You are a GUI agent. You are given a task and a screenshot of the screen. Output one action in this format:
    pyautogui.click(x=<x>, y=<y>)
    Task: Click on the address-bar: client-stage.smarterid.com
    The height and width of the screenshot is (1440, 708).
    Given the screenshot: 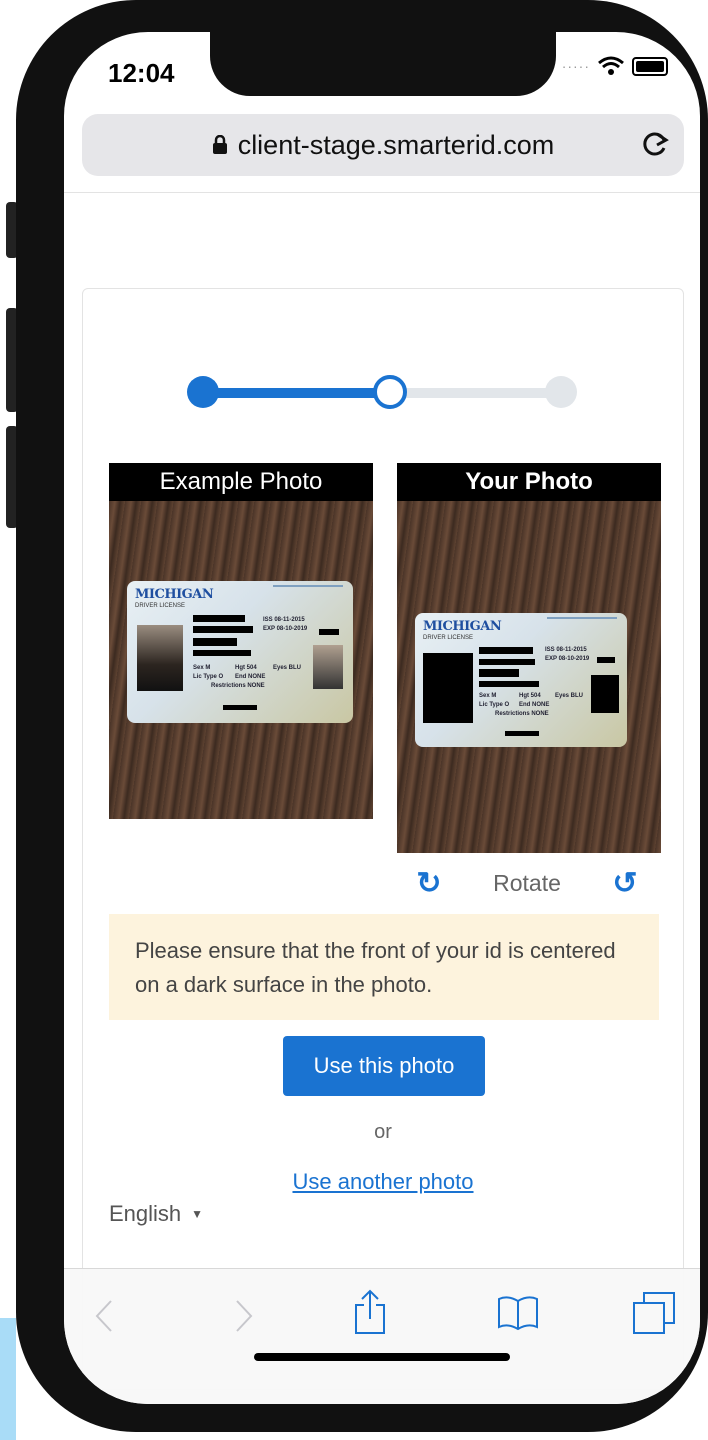 What is the action you would take?
    pyautogui.click(x=383, y=145)
    